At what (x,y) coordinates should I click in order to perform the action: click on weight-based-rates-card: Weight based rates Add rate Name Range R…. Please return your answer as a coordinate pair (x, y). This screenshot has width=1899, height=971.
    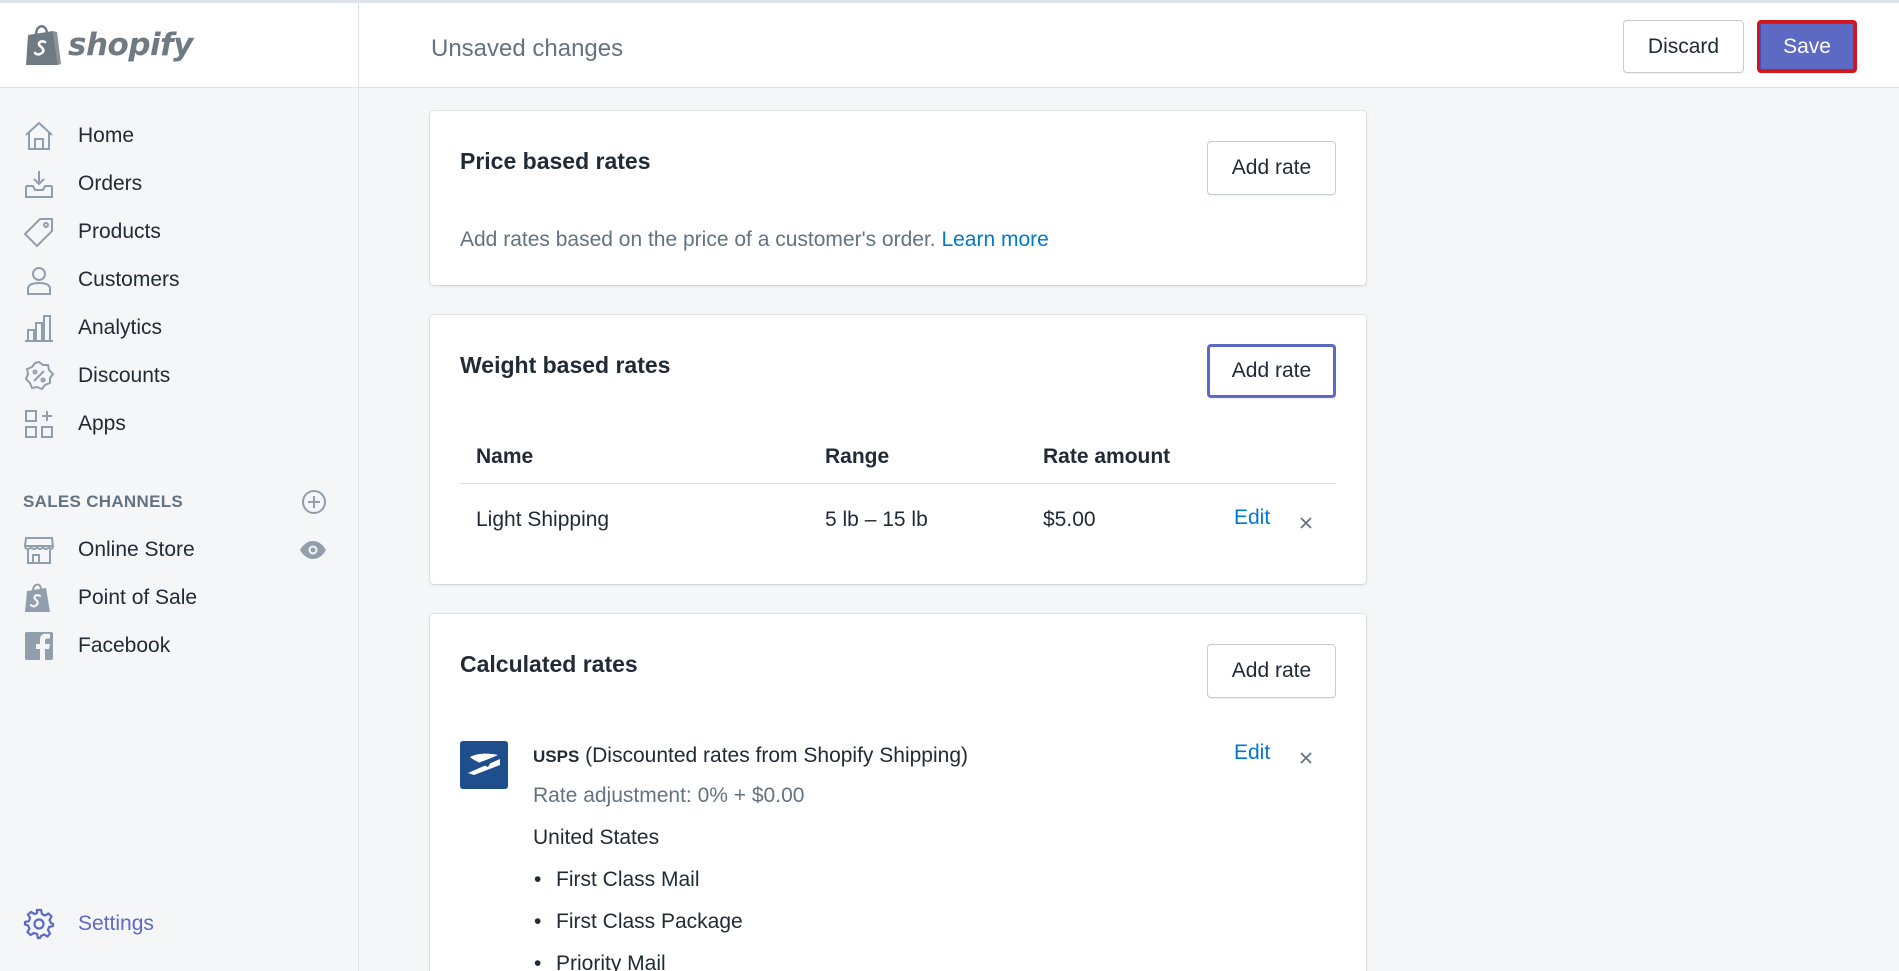
    Looking at the image, I should click on (898, 449).